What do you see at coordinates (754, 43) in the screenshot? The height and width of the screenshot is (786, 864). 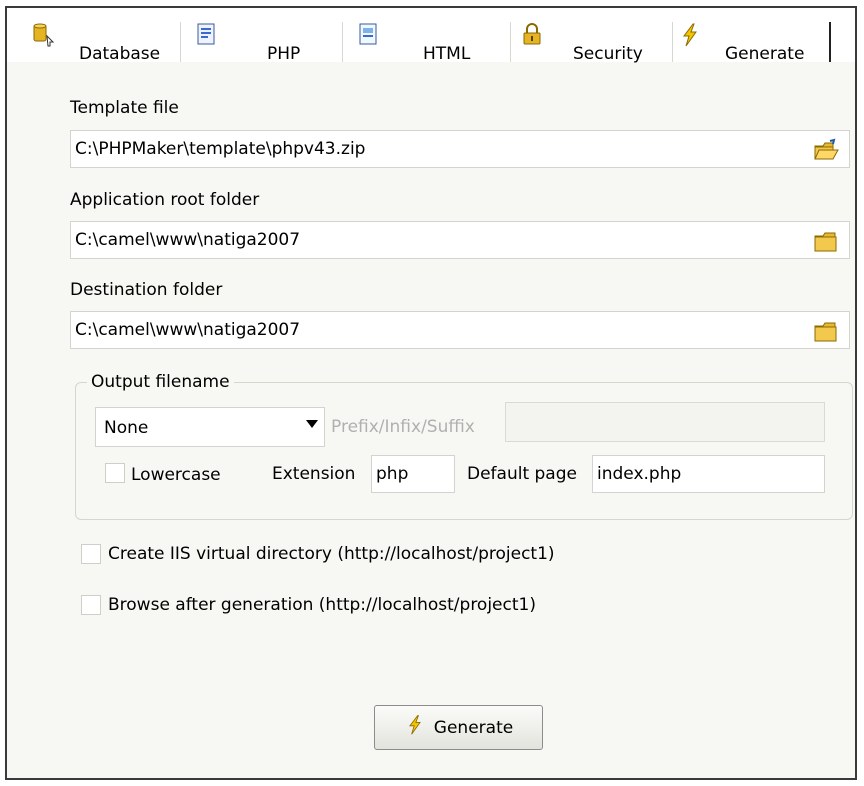 I see `tab-generate: Generate` at bounding box center [754, 43].